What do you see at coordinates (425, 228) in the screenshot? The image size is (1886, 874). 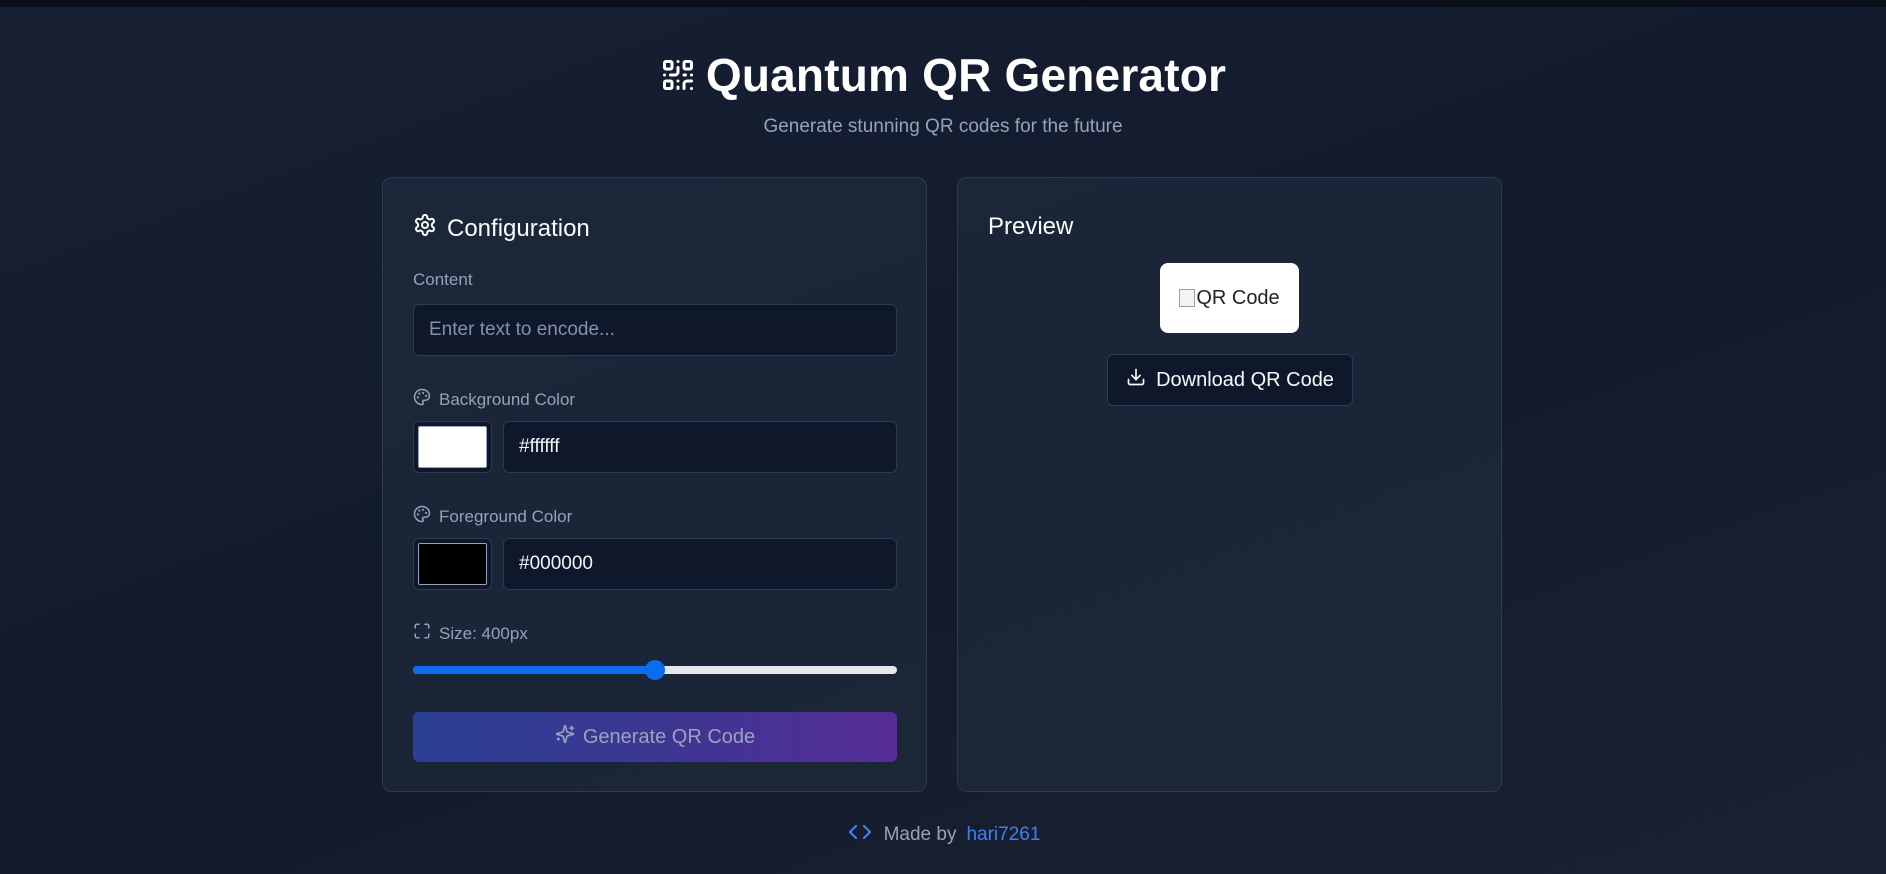 I see `gear-icon` at bounding box center [425, 228].